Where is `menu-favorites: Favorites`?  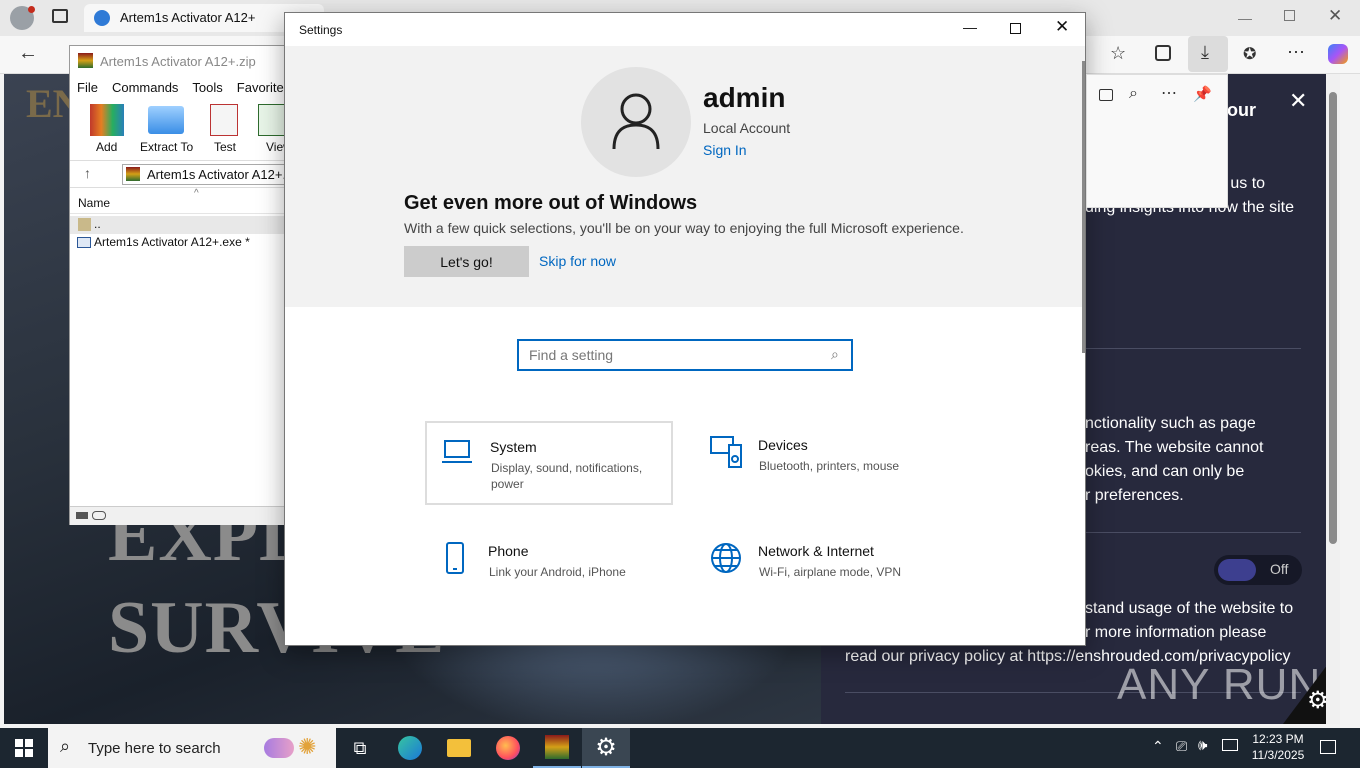 menu-favorites: Favorites is located at coordinates (263, 87).